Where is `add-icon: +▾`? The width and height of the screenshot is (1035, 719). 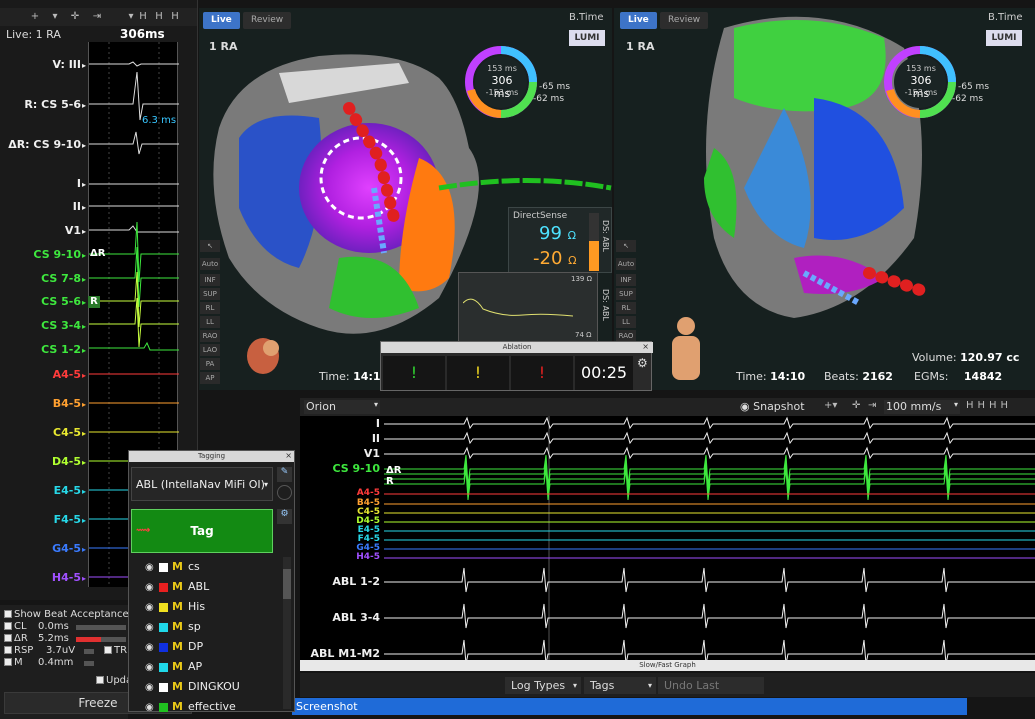 add-icon: +▾ is located at coordinates (830, 405).